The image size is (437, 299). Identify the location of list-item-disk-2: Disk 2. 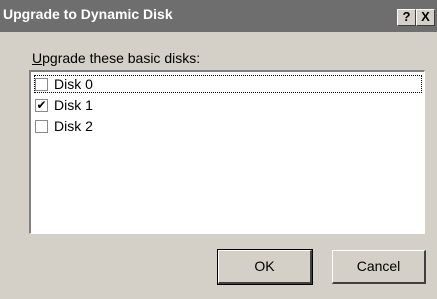
(228, 126).